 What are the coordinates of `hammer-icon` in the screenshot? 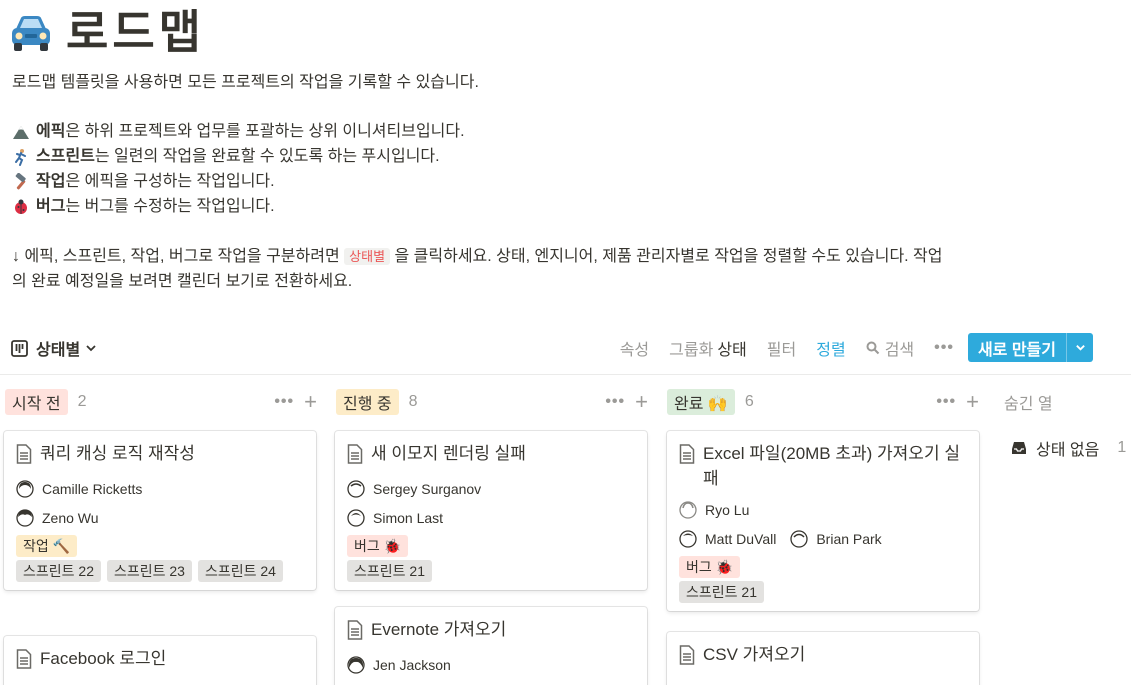 It's located at (21, 181).